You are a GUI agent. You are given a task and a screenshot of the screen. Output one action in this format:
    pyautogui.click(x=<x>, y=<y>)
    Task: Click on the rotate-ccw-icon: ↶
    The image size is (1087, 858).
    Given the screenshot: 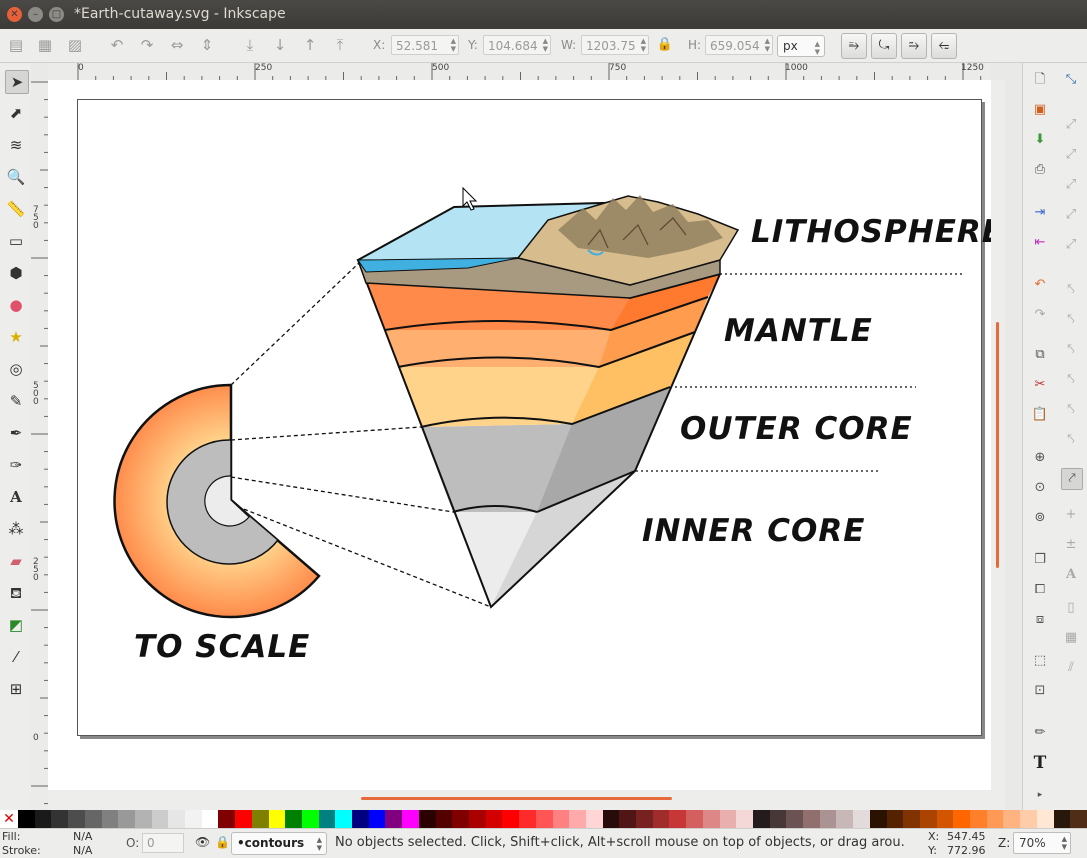 What is the action you would take?
    pyautogui.click(x=117, y=45)
    